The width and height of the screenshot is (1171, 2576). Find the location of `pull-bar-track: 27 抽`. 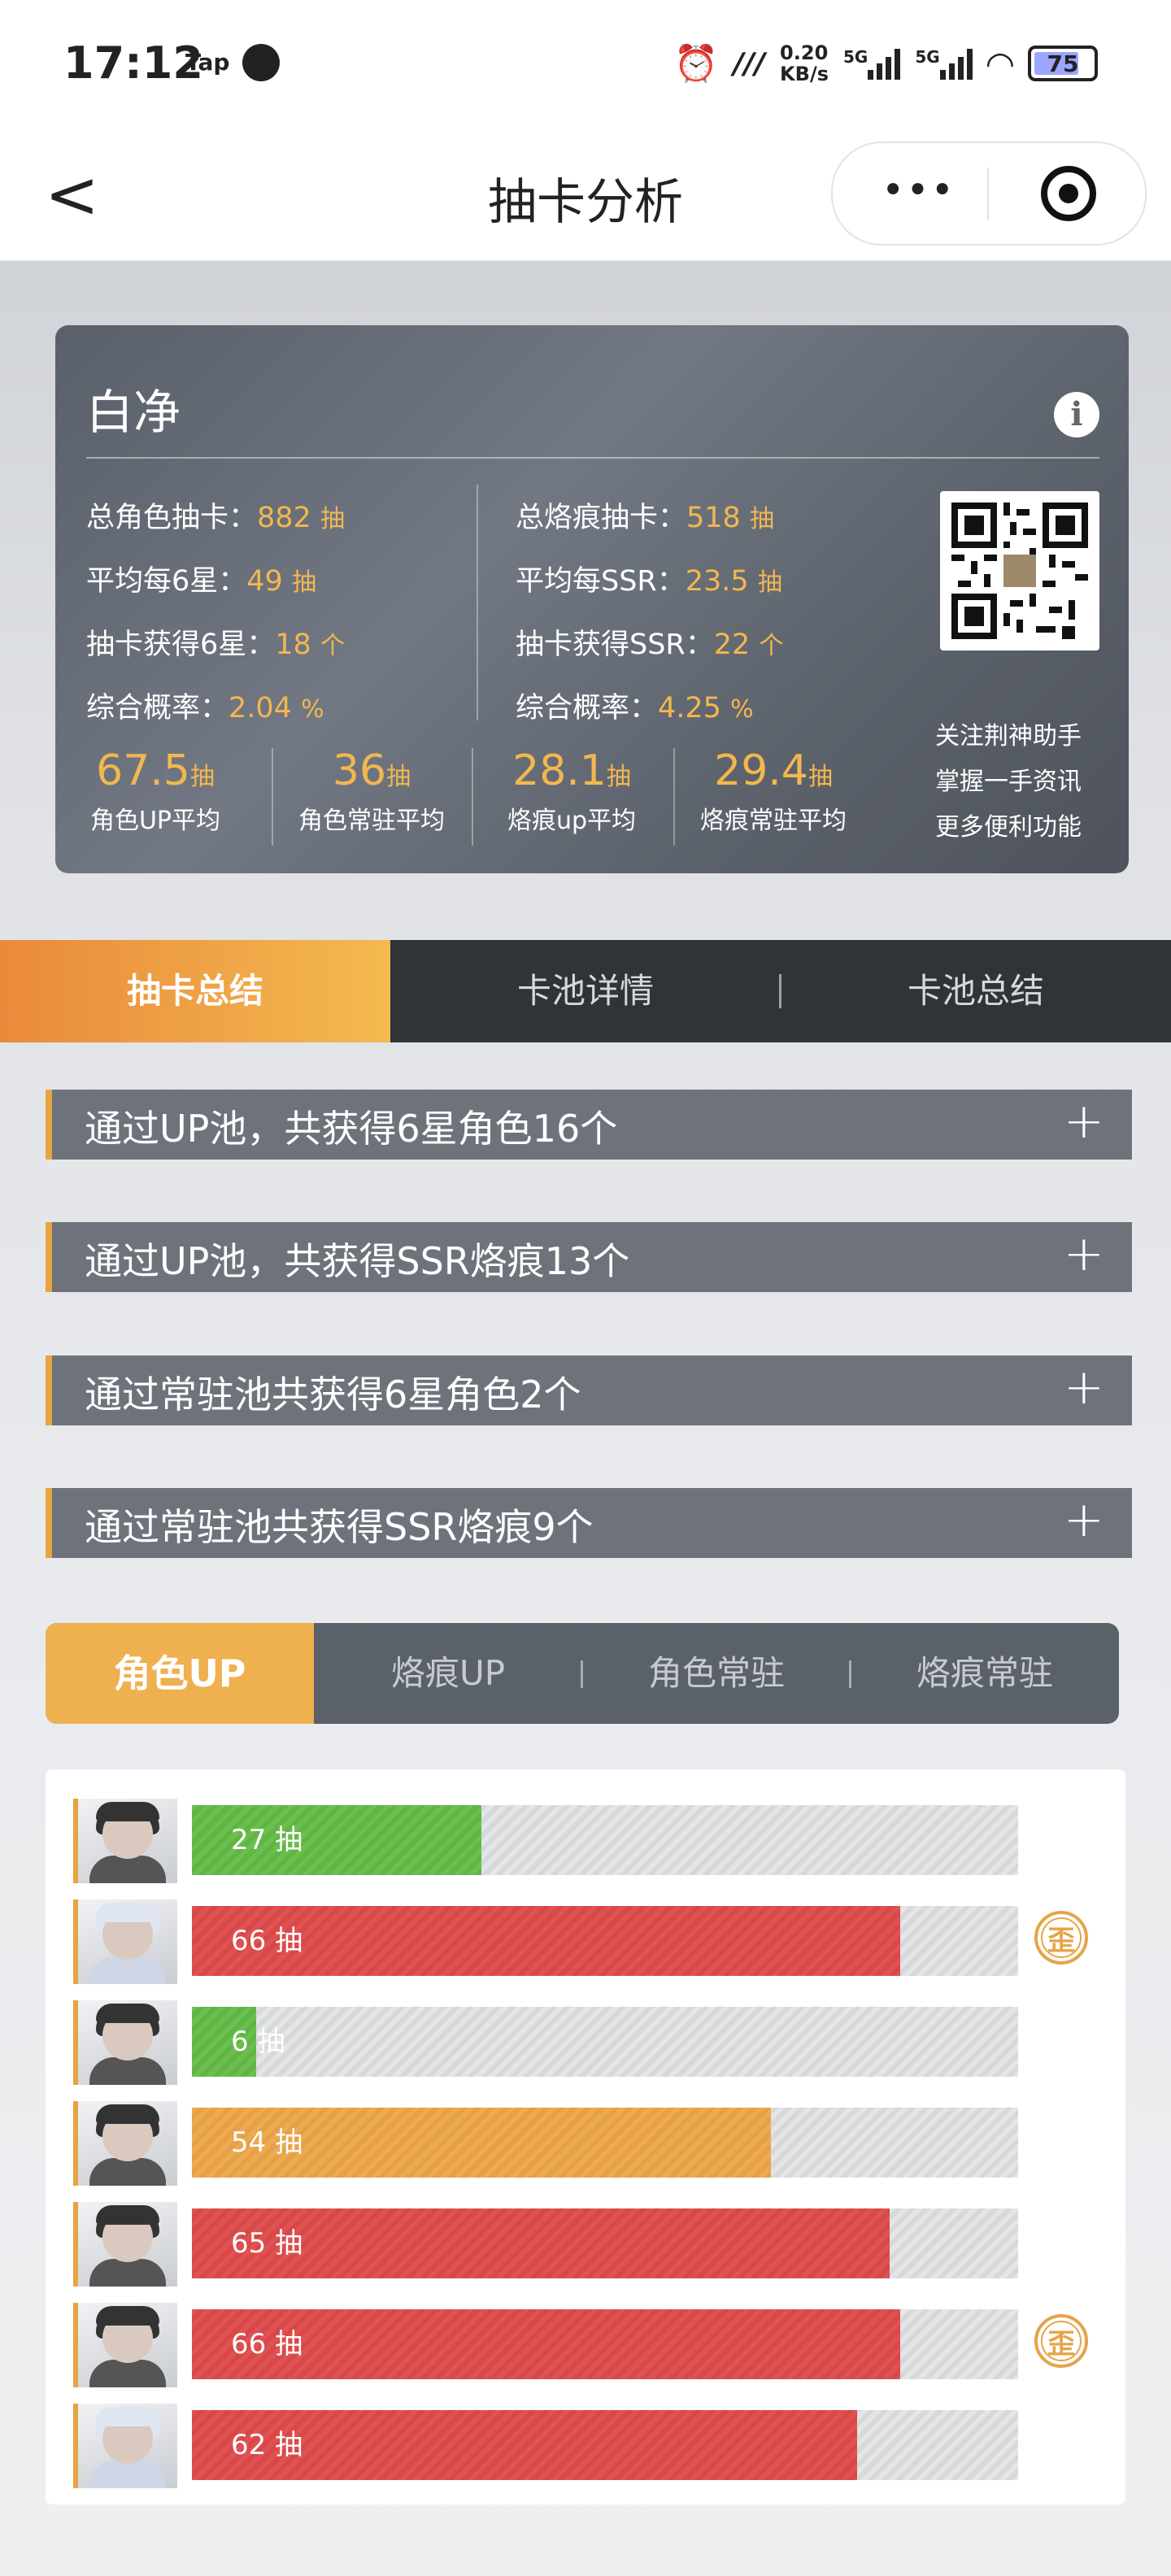

pull-bar-track: 27 抽 is located at coordinates (605, 1840).